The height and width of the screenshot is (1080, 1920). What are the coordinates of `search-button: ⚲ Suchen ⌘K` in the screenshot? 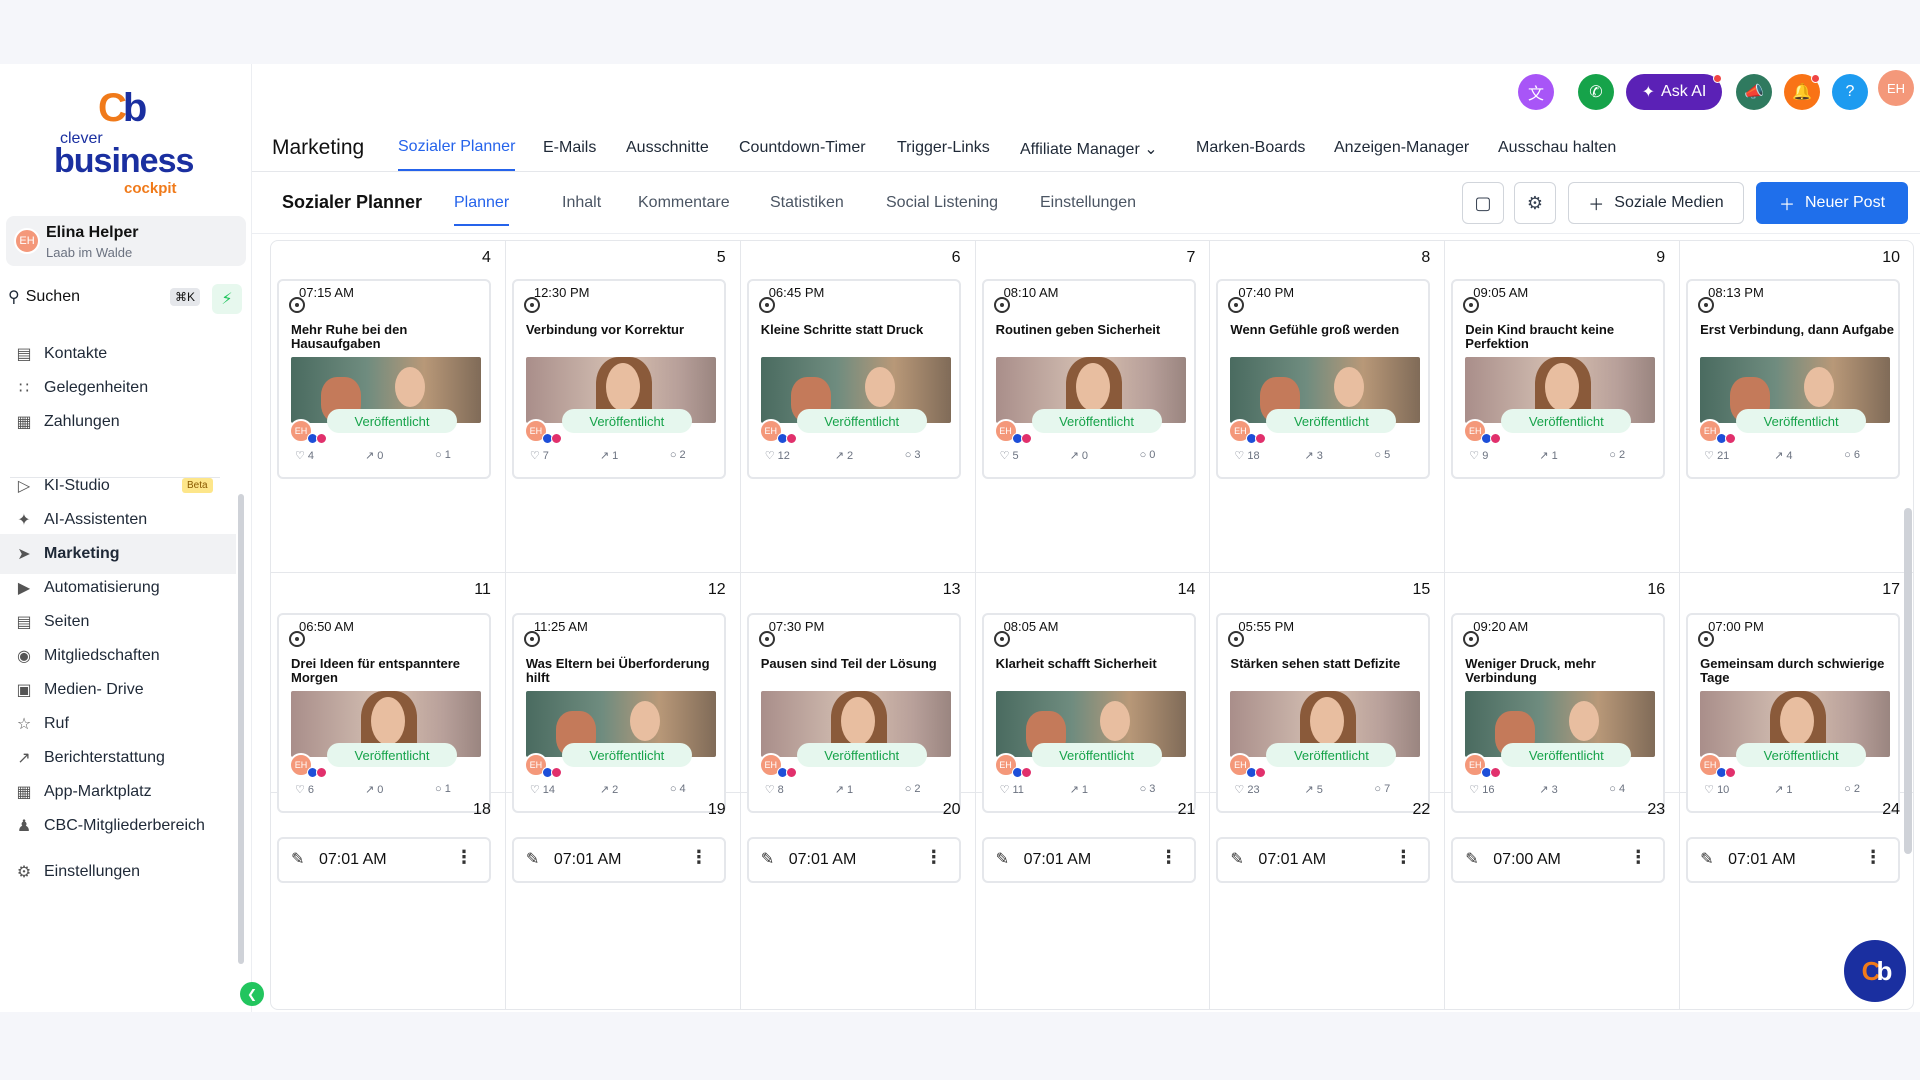 It's located at (104, 297).